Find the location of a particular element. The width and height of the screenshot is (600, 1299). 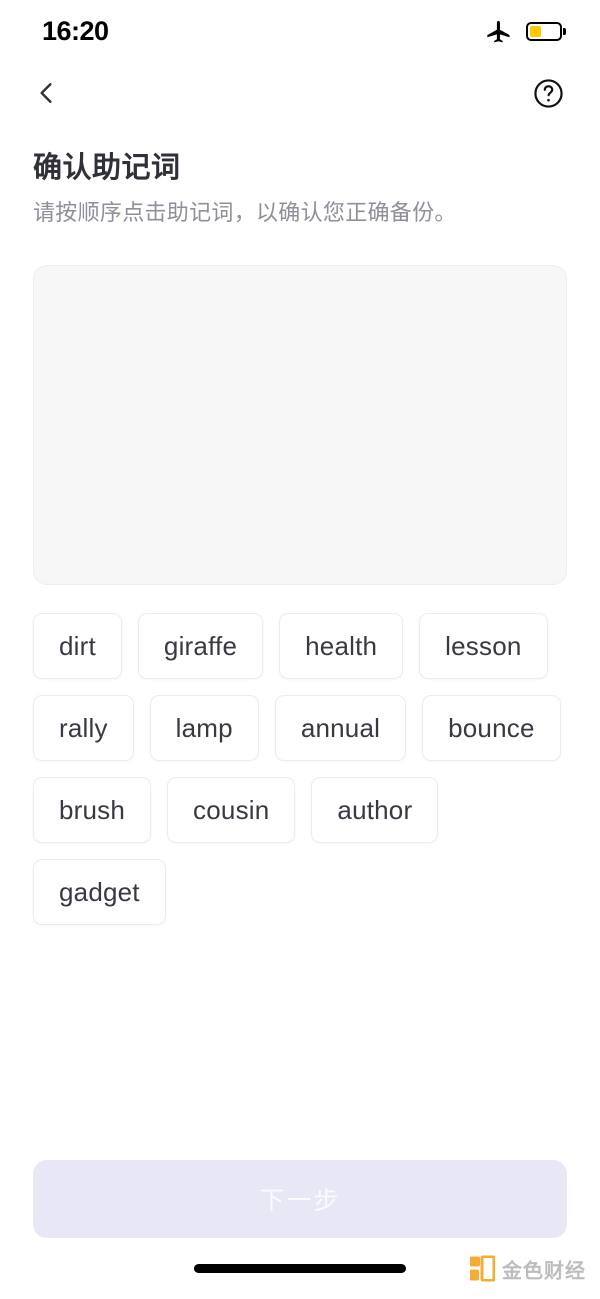

word-chip: giraffe is located at coordinates (200, 646).